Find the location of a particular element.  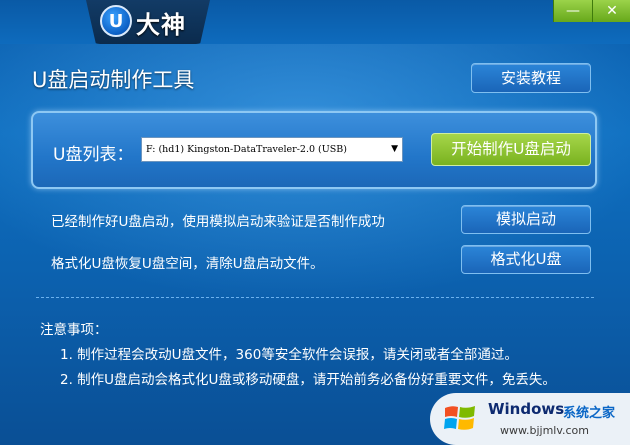

watermark-url: www.bjjmlv.com is located at coordinates (544, 430).